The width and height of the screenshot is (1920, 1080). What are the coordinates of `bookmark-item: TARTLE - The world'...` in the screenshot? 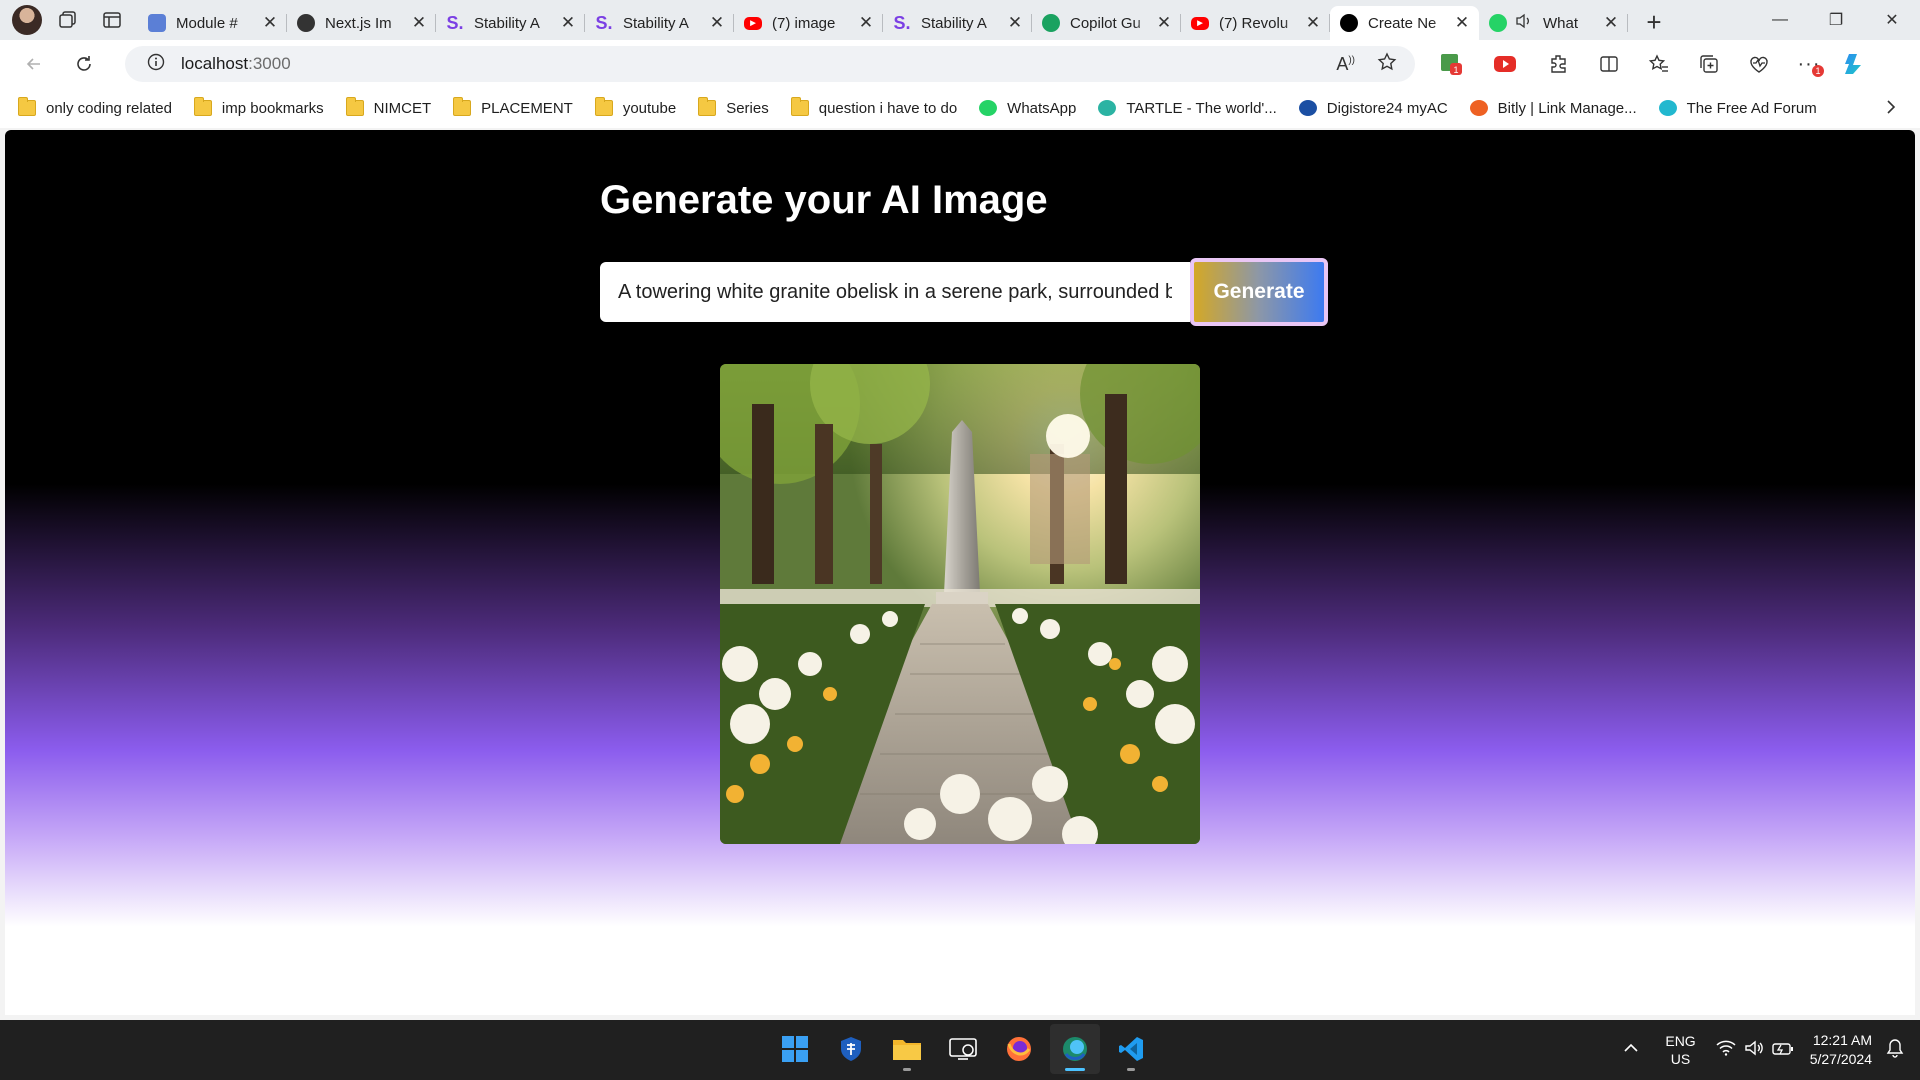 It's located at (1187, 108).